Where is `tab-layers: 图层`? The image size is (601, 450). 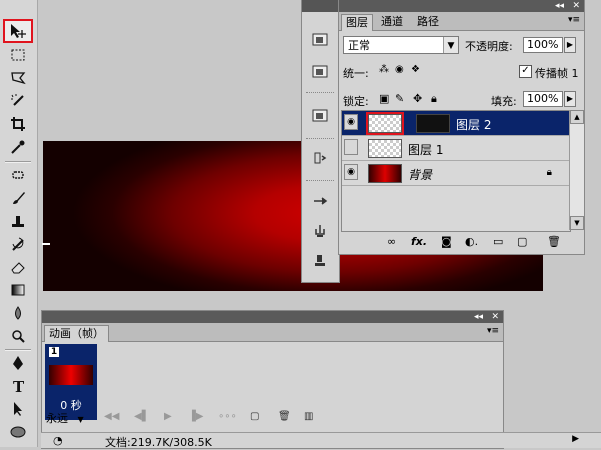
tab-layers: 图层 is located at coordinates (357, 22).